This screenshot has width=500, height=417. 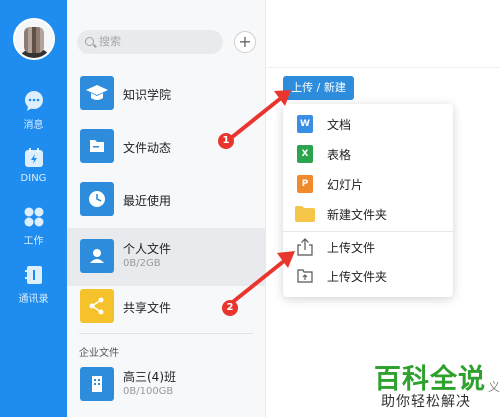 I want to click on watermark-subtitle: 助你轻松解决, so click(x=426, y=402).